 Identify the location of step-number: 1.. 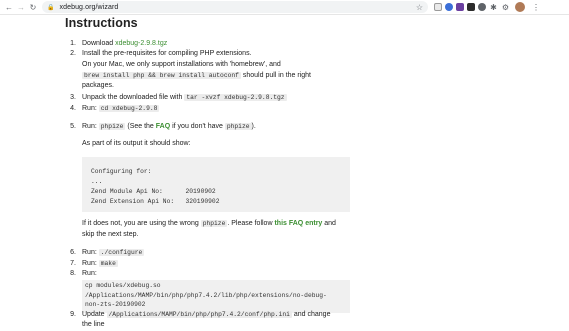
(73, 43).